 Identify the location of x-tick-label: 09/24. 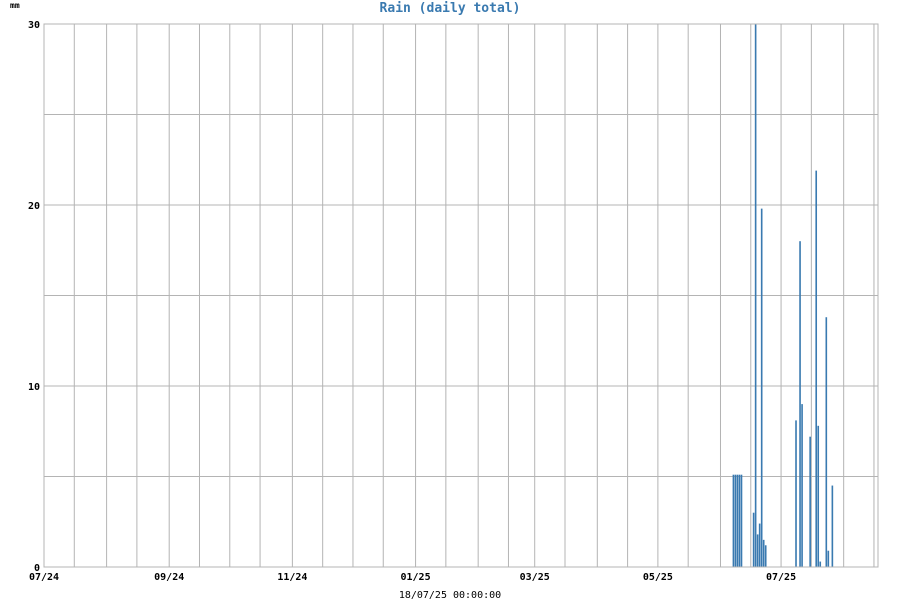
(169, 577).